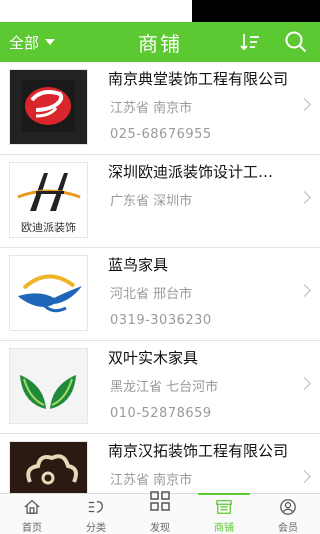 This screenshot has width=320, height=534. What do you see at coordinates (160, 528) in the screenshot?
I see `tab-label: 发现` at bounding box center [160, 528].